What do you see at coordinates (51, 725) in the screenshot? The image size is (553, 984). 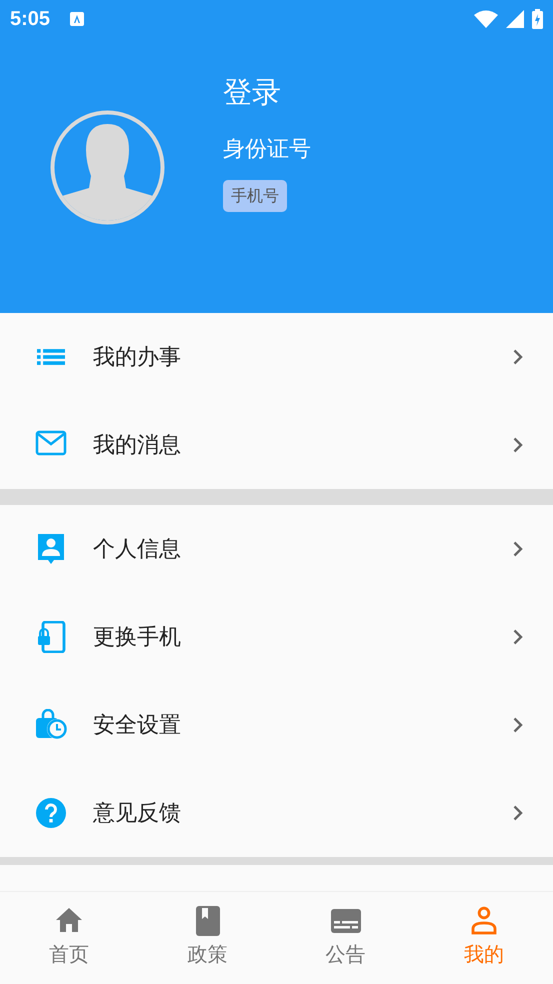 I see `bag-clock-icon` at bounding box center [51, 725].